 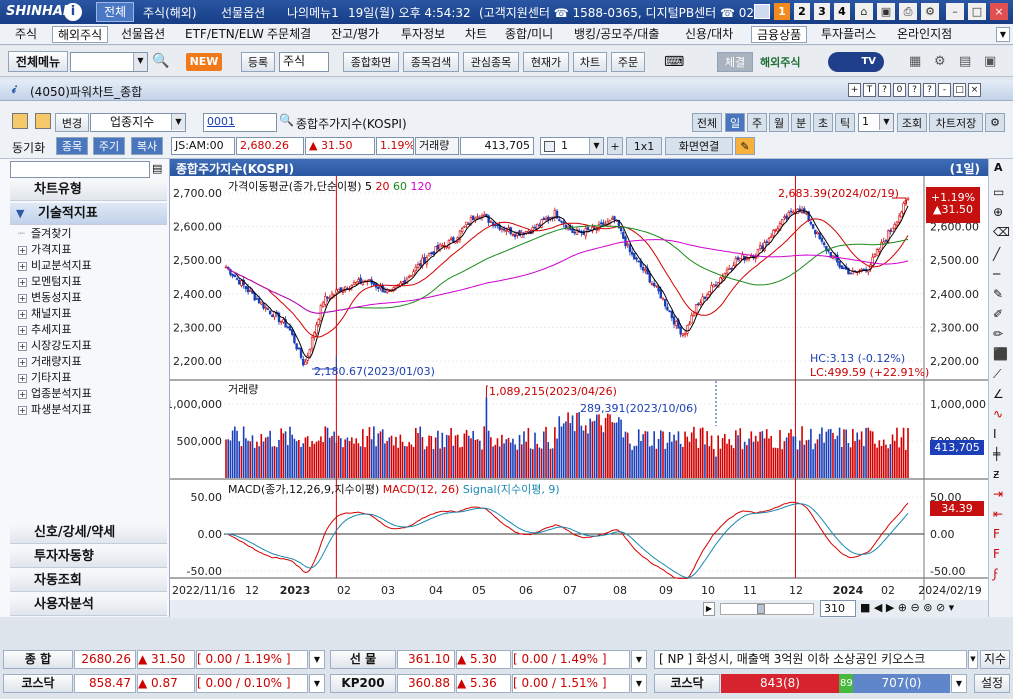 I want to click on reset-icon: 0, so click(x=899, y=90).